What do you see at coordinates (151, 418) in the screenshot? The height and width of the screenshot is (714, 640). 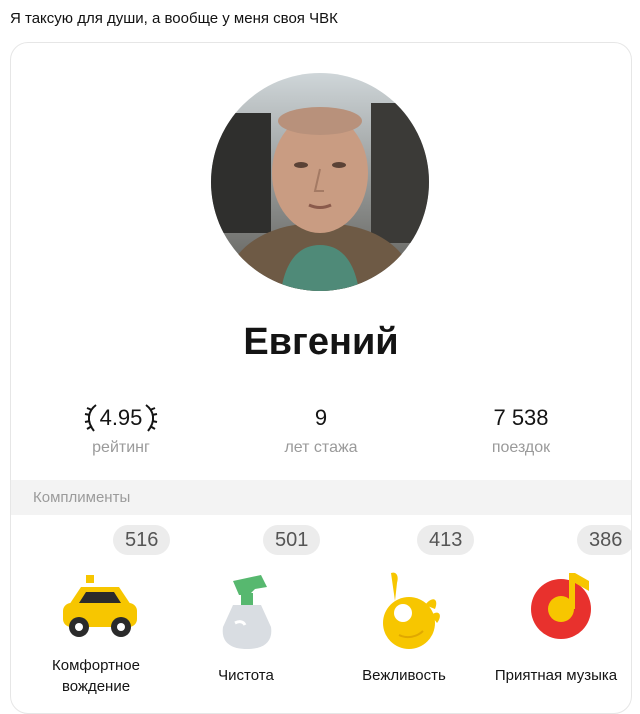 I see `laurel-right-icon` at bounding box center [151, 418].